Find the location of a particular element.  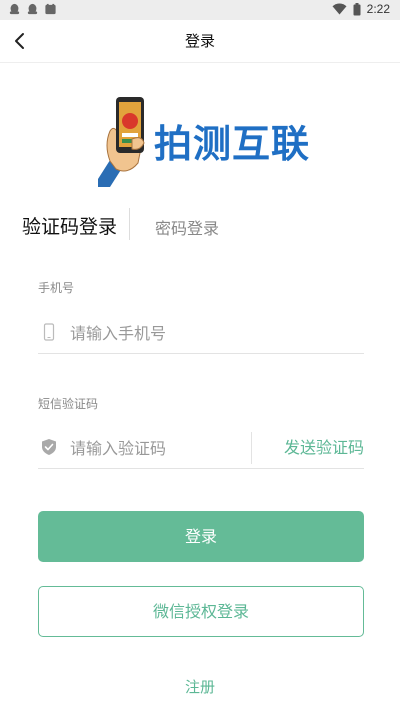

wechat-login-button: 微信授权登录 is located at coordinates (201, 611).